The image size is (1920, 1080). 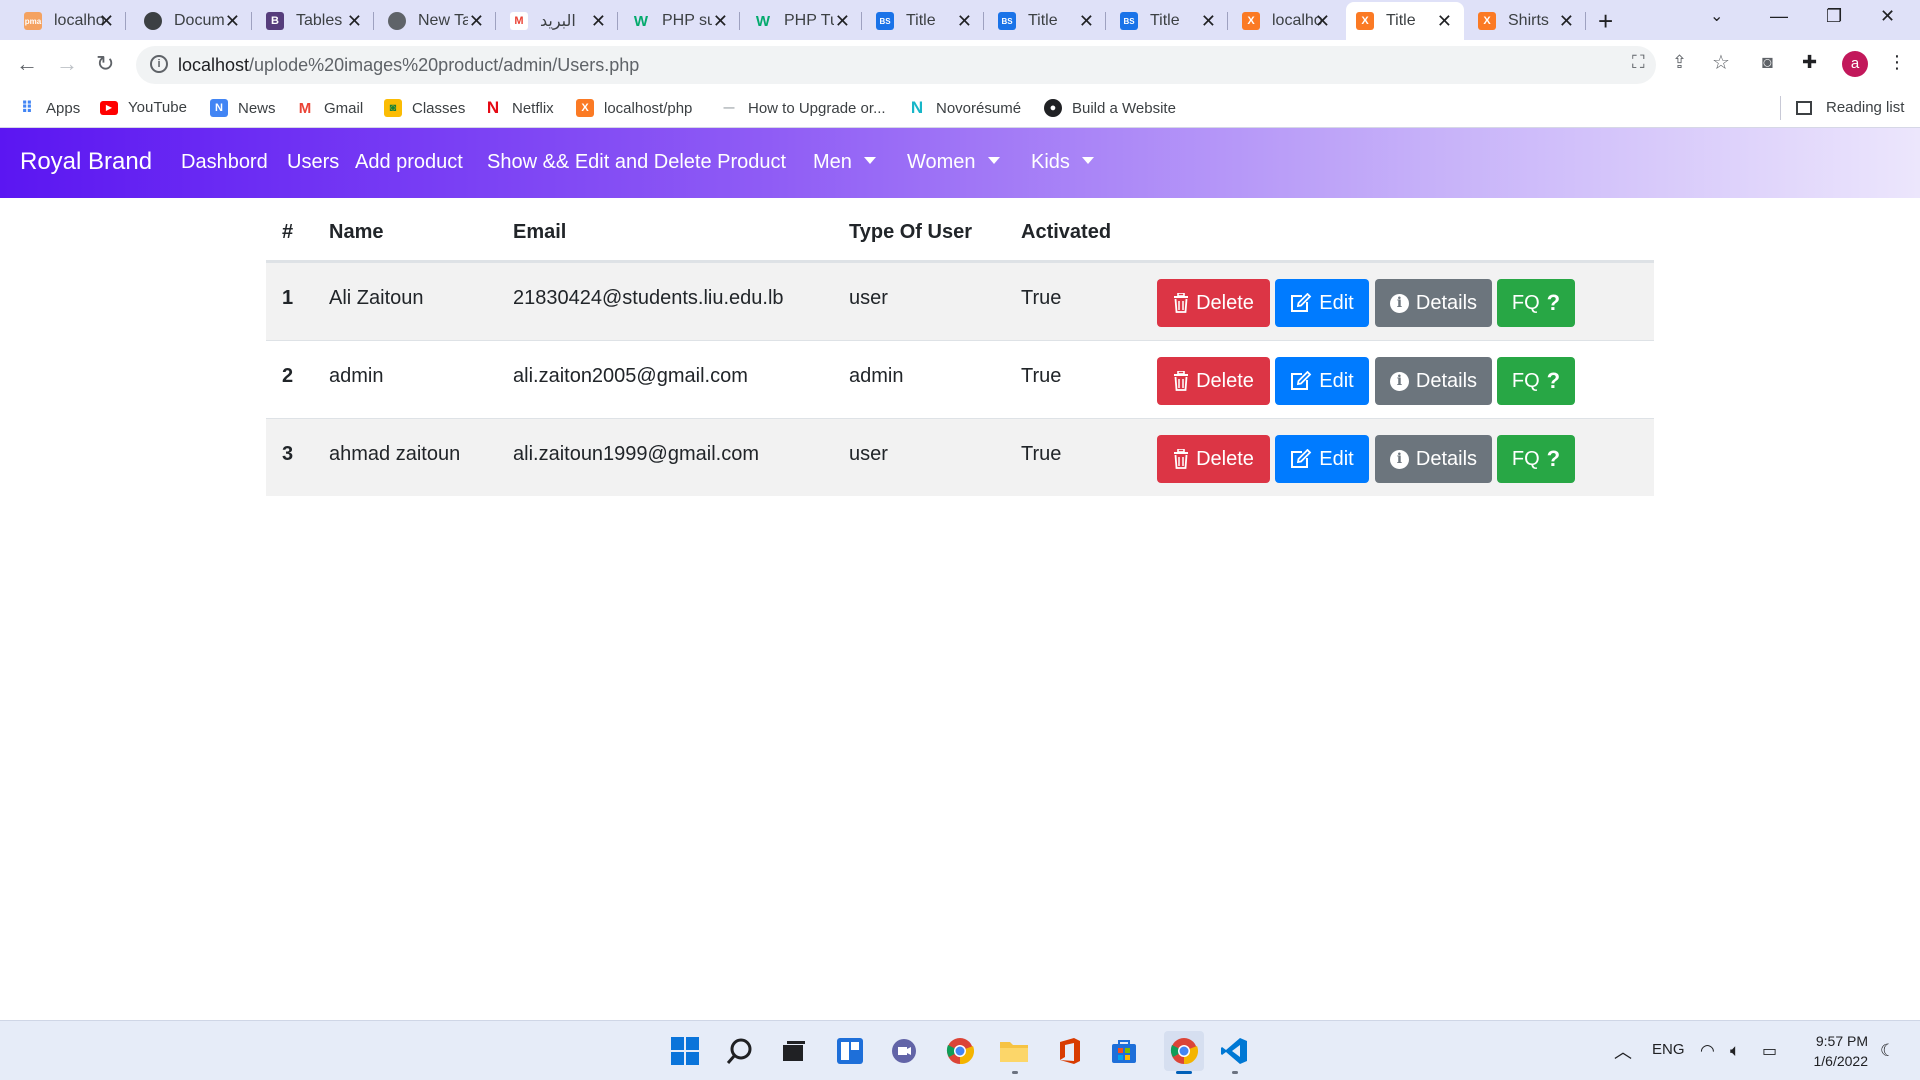 What do you see at coordinates (70, 21) in the screenshot?
I see `browser-tab: pma localhost ✕` at bounding box center [70, 21].